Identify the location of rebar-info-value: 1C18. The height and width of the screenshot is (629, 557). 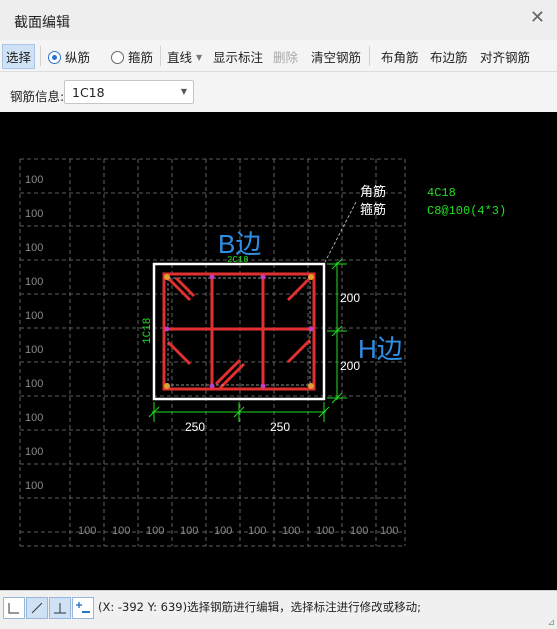
(88, 92).